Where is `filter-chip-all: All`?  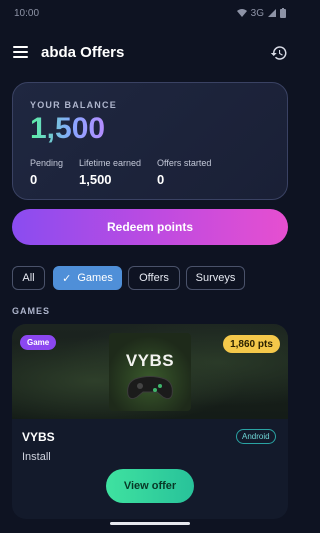
filter-chip-all: All is located at coordinates (28, 278).